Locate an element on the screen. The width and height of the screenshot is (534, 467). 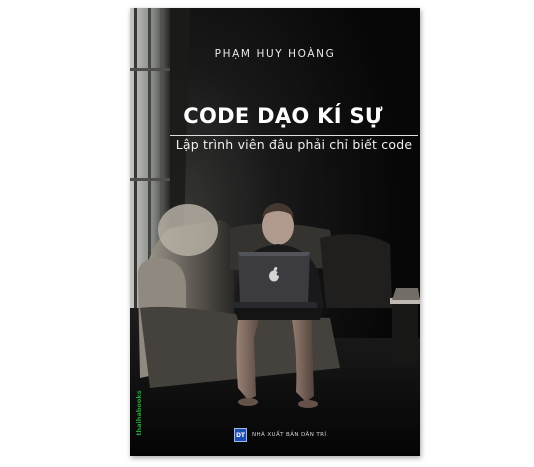
publisher-logo-icon: DT is located at coordinates (240, 435).